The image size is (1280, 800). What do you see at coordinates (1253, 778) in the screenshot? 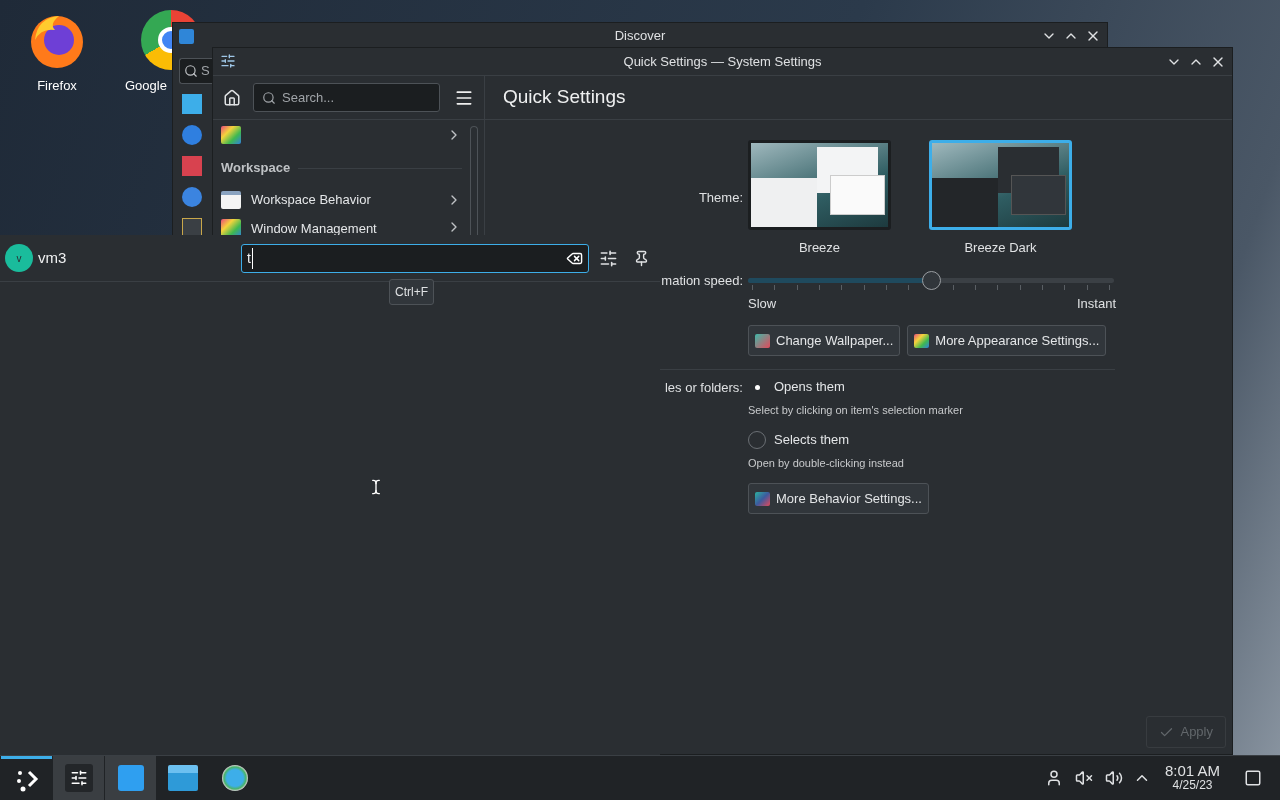
I see `show-desktop-icon` at bounding box center [1253, 778].